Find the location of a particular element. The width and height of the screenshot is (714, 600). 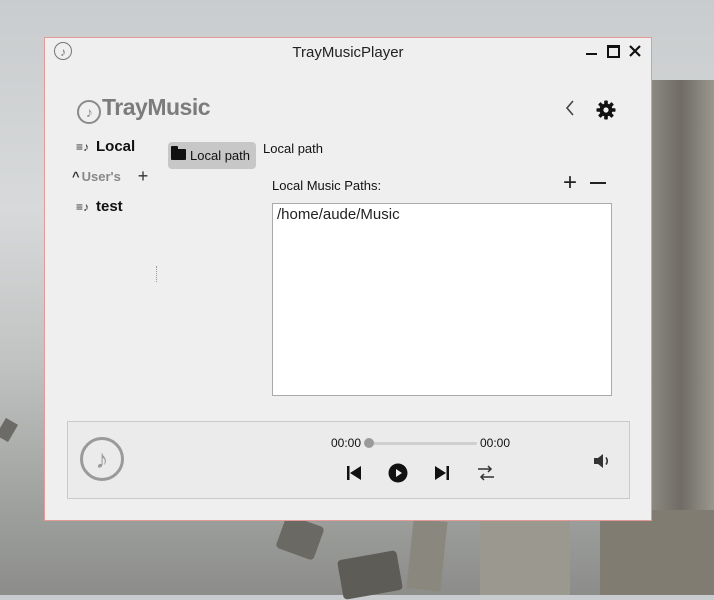

sidebar-item-test: ≡♪ test is located at coordinates (99, 206).